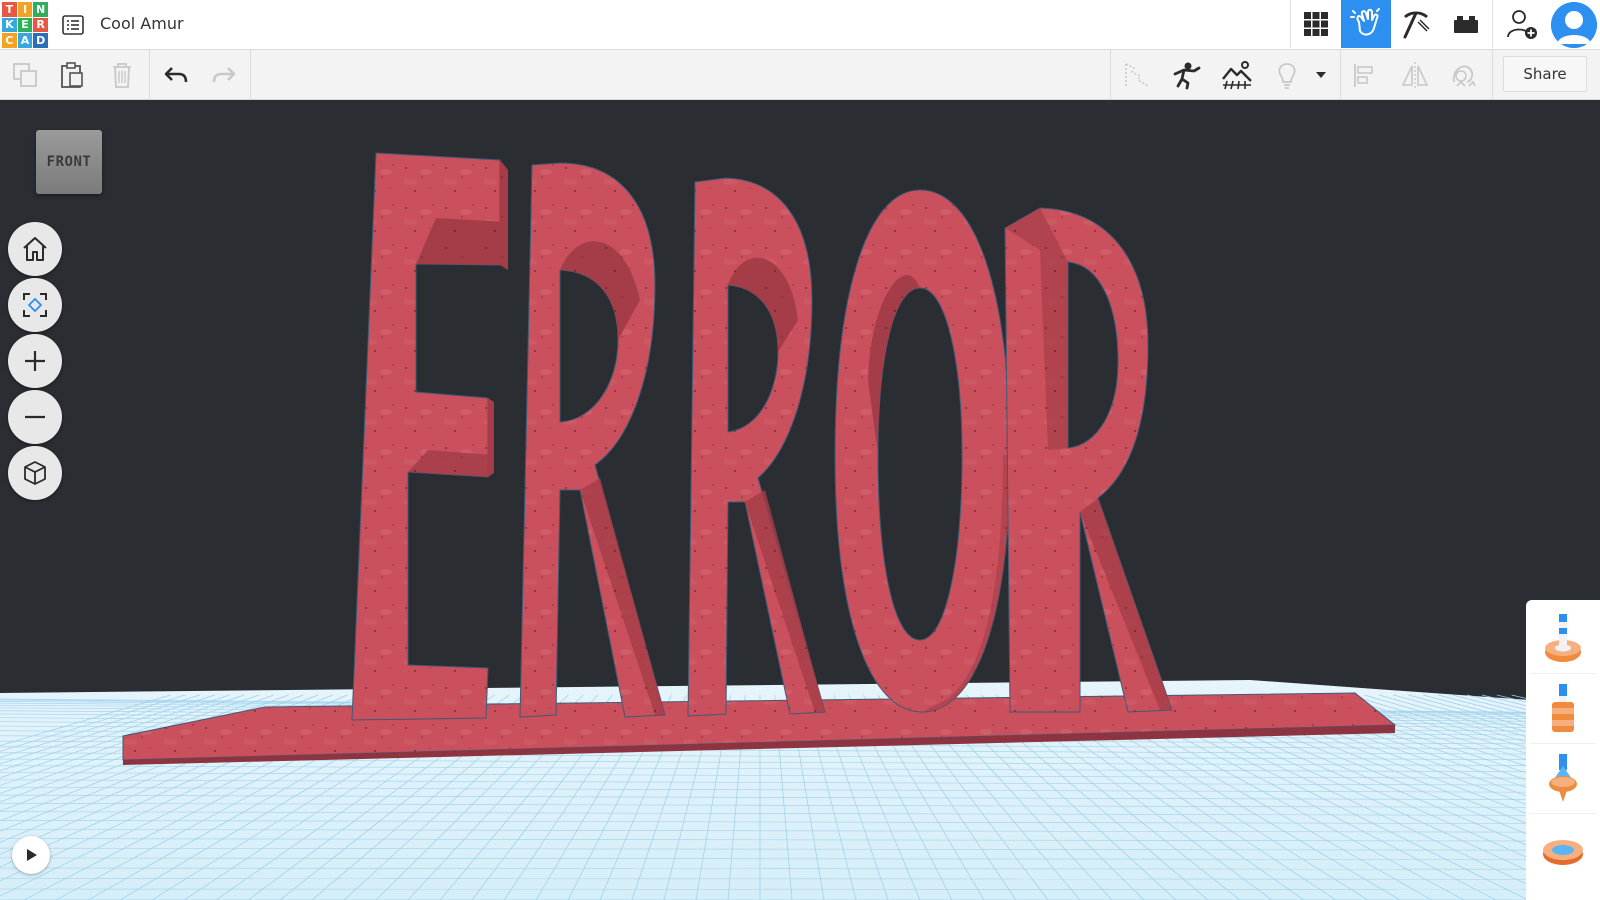 Image resolution: width=1600 pixels, height=900 pixels. I want to click on user-avatar, so click(1574, 25).